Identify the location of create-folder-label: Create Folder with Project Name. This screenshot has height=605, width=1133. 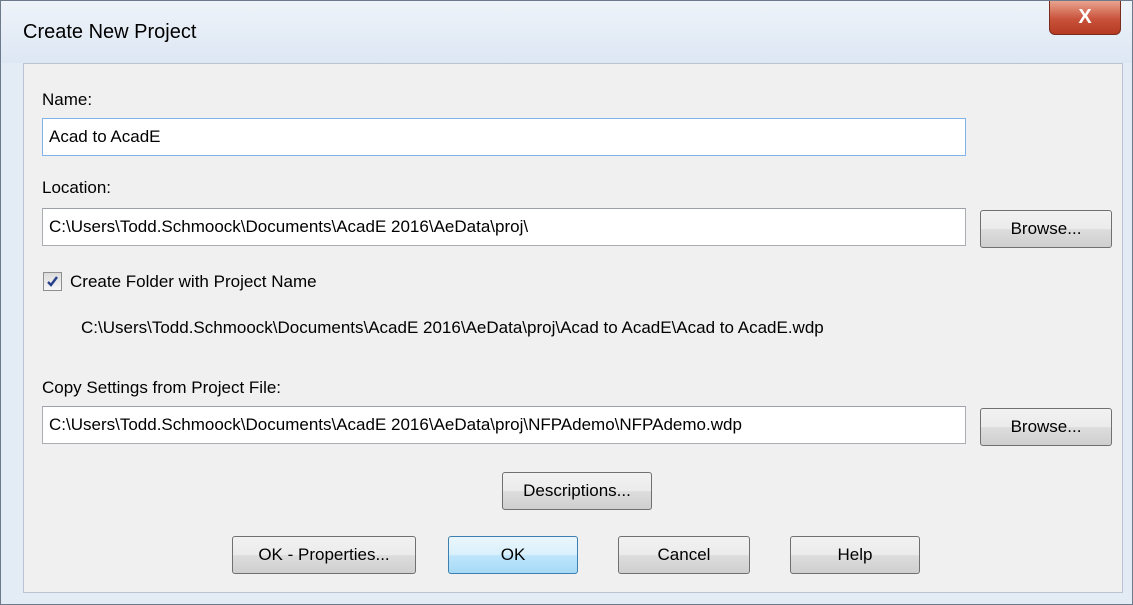
(193, 282).